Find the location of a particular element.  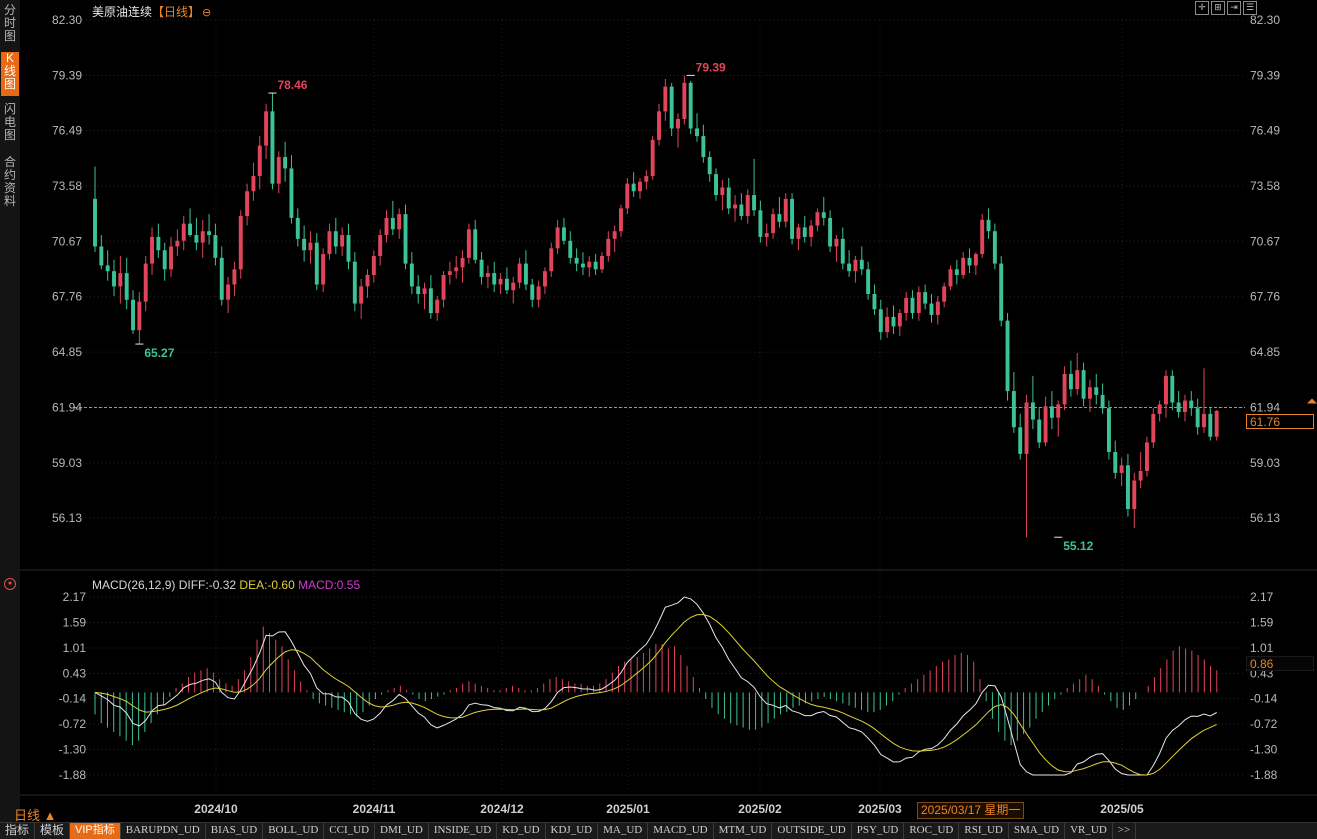

indicator-tab: VIP指标 is located at coordinates (95, 831).